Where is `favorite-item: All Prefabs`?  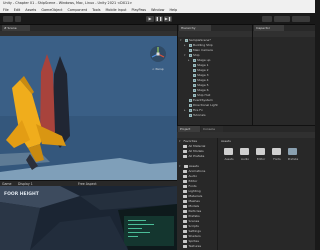 favorite-item: All Prefabs is located at coordinates (193, 156).